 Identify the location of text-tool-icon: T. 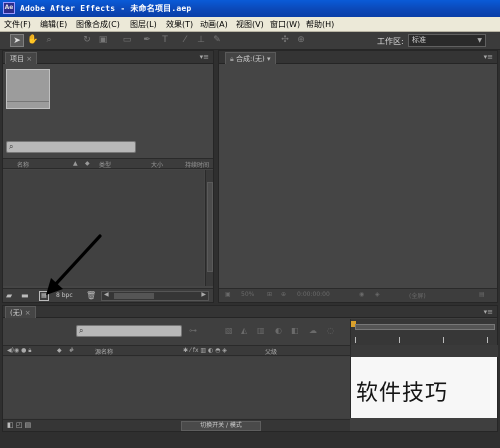
(165, 40).